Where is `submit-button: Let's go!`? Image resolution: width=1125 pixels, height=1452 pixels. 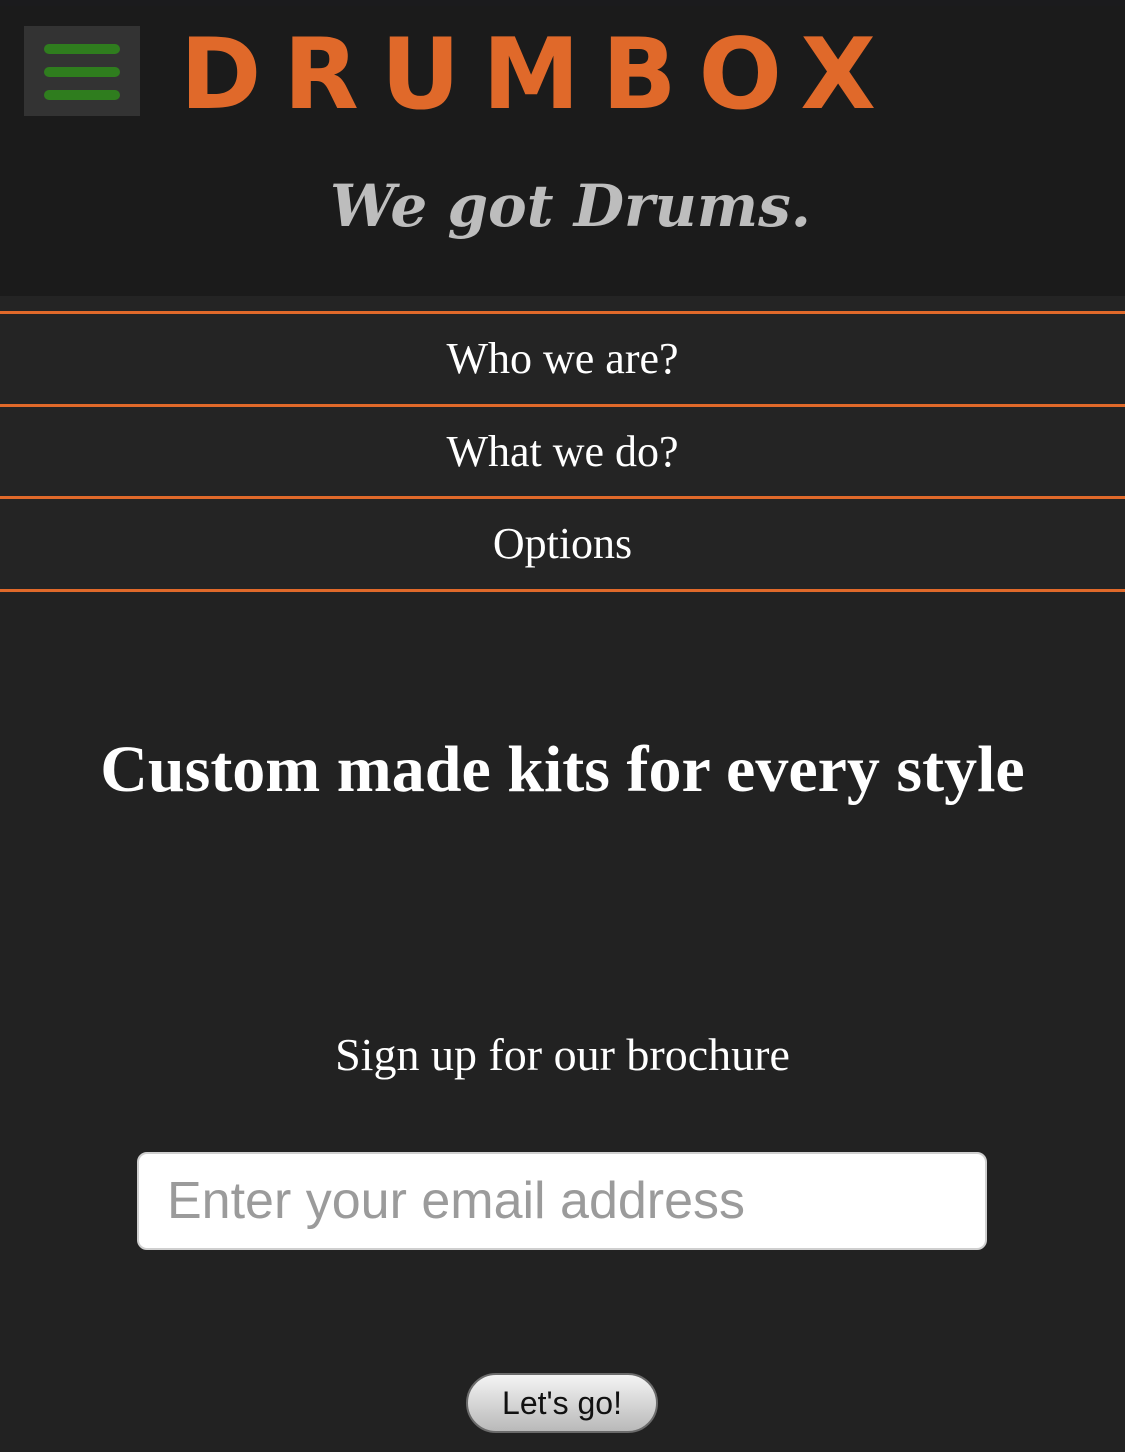 submit-button: Let's go! is located at coordinates (562, 1403).